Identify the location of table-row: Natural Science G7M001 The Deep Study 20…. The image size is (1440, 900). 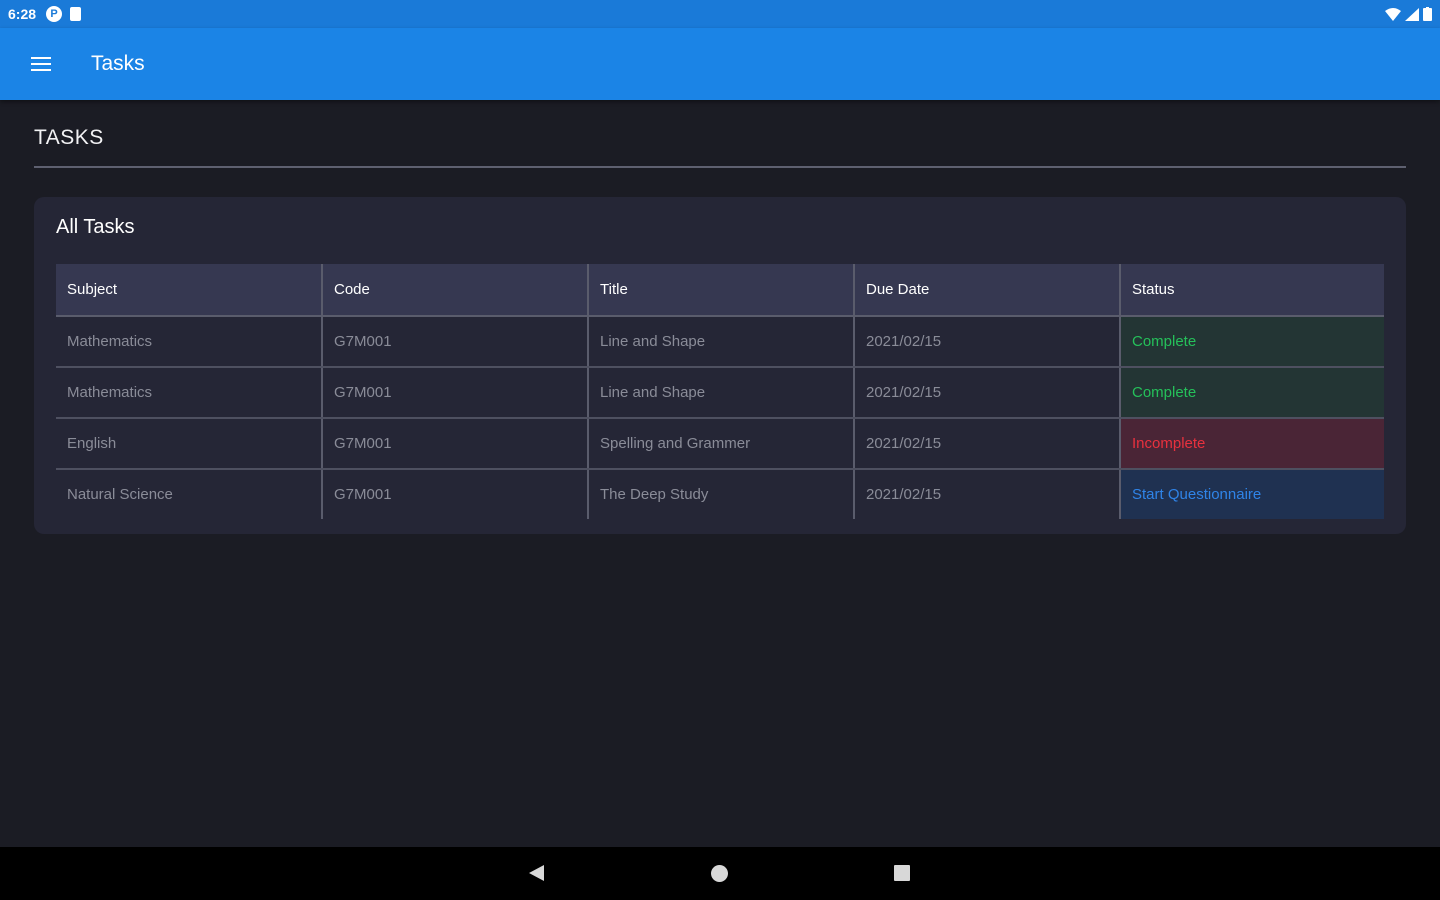
(720, 494).